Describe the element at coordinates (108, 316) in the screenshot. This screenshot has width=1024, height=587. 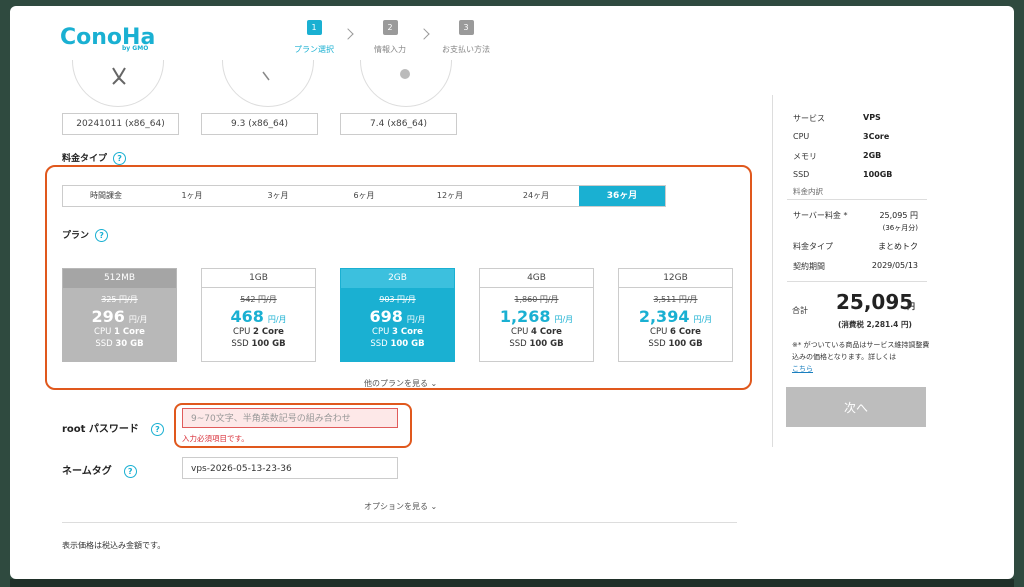
I see `plan-price-value: 296` at that location.